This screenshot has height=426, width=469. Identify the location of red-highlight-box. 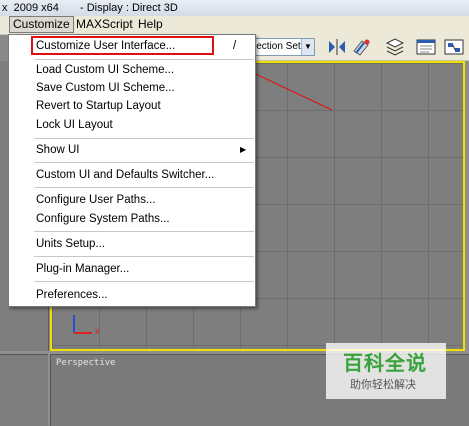
(122, 45).